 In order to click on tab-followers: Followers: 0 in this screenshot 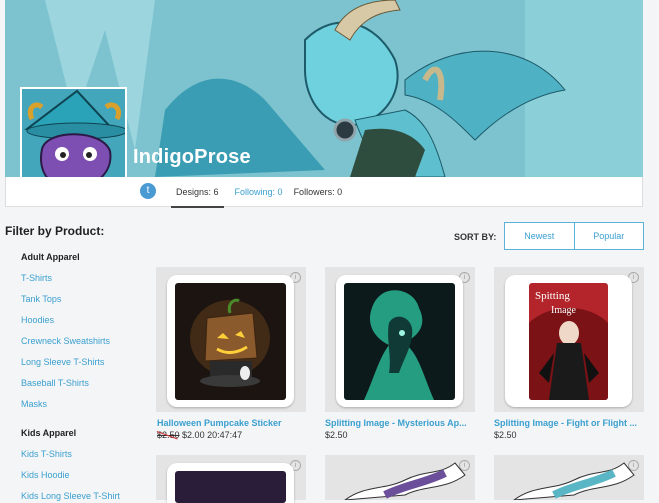, I will do `click(318, 197)`.